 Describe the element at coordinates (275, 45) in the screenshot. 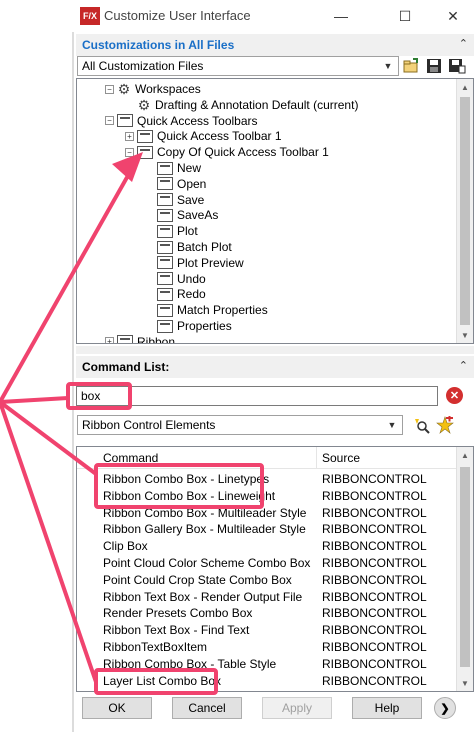

I see `customizations-header: Customizations in All Files ⌃` at that location.